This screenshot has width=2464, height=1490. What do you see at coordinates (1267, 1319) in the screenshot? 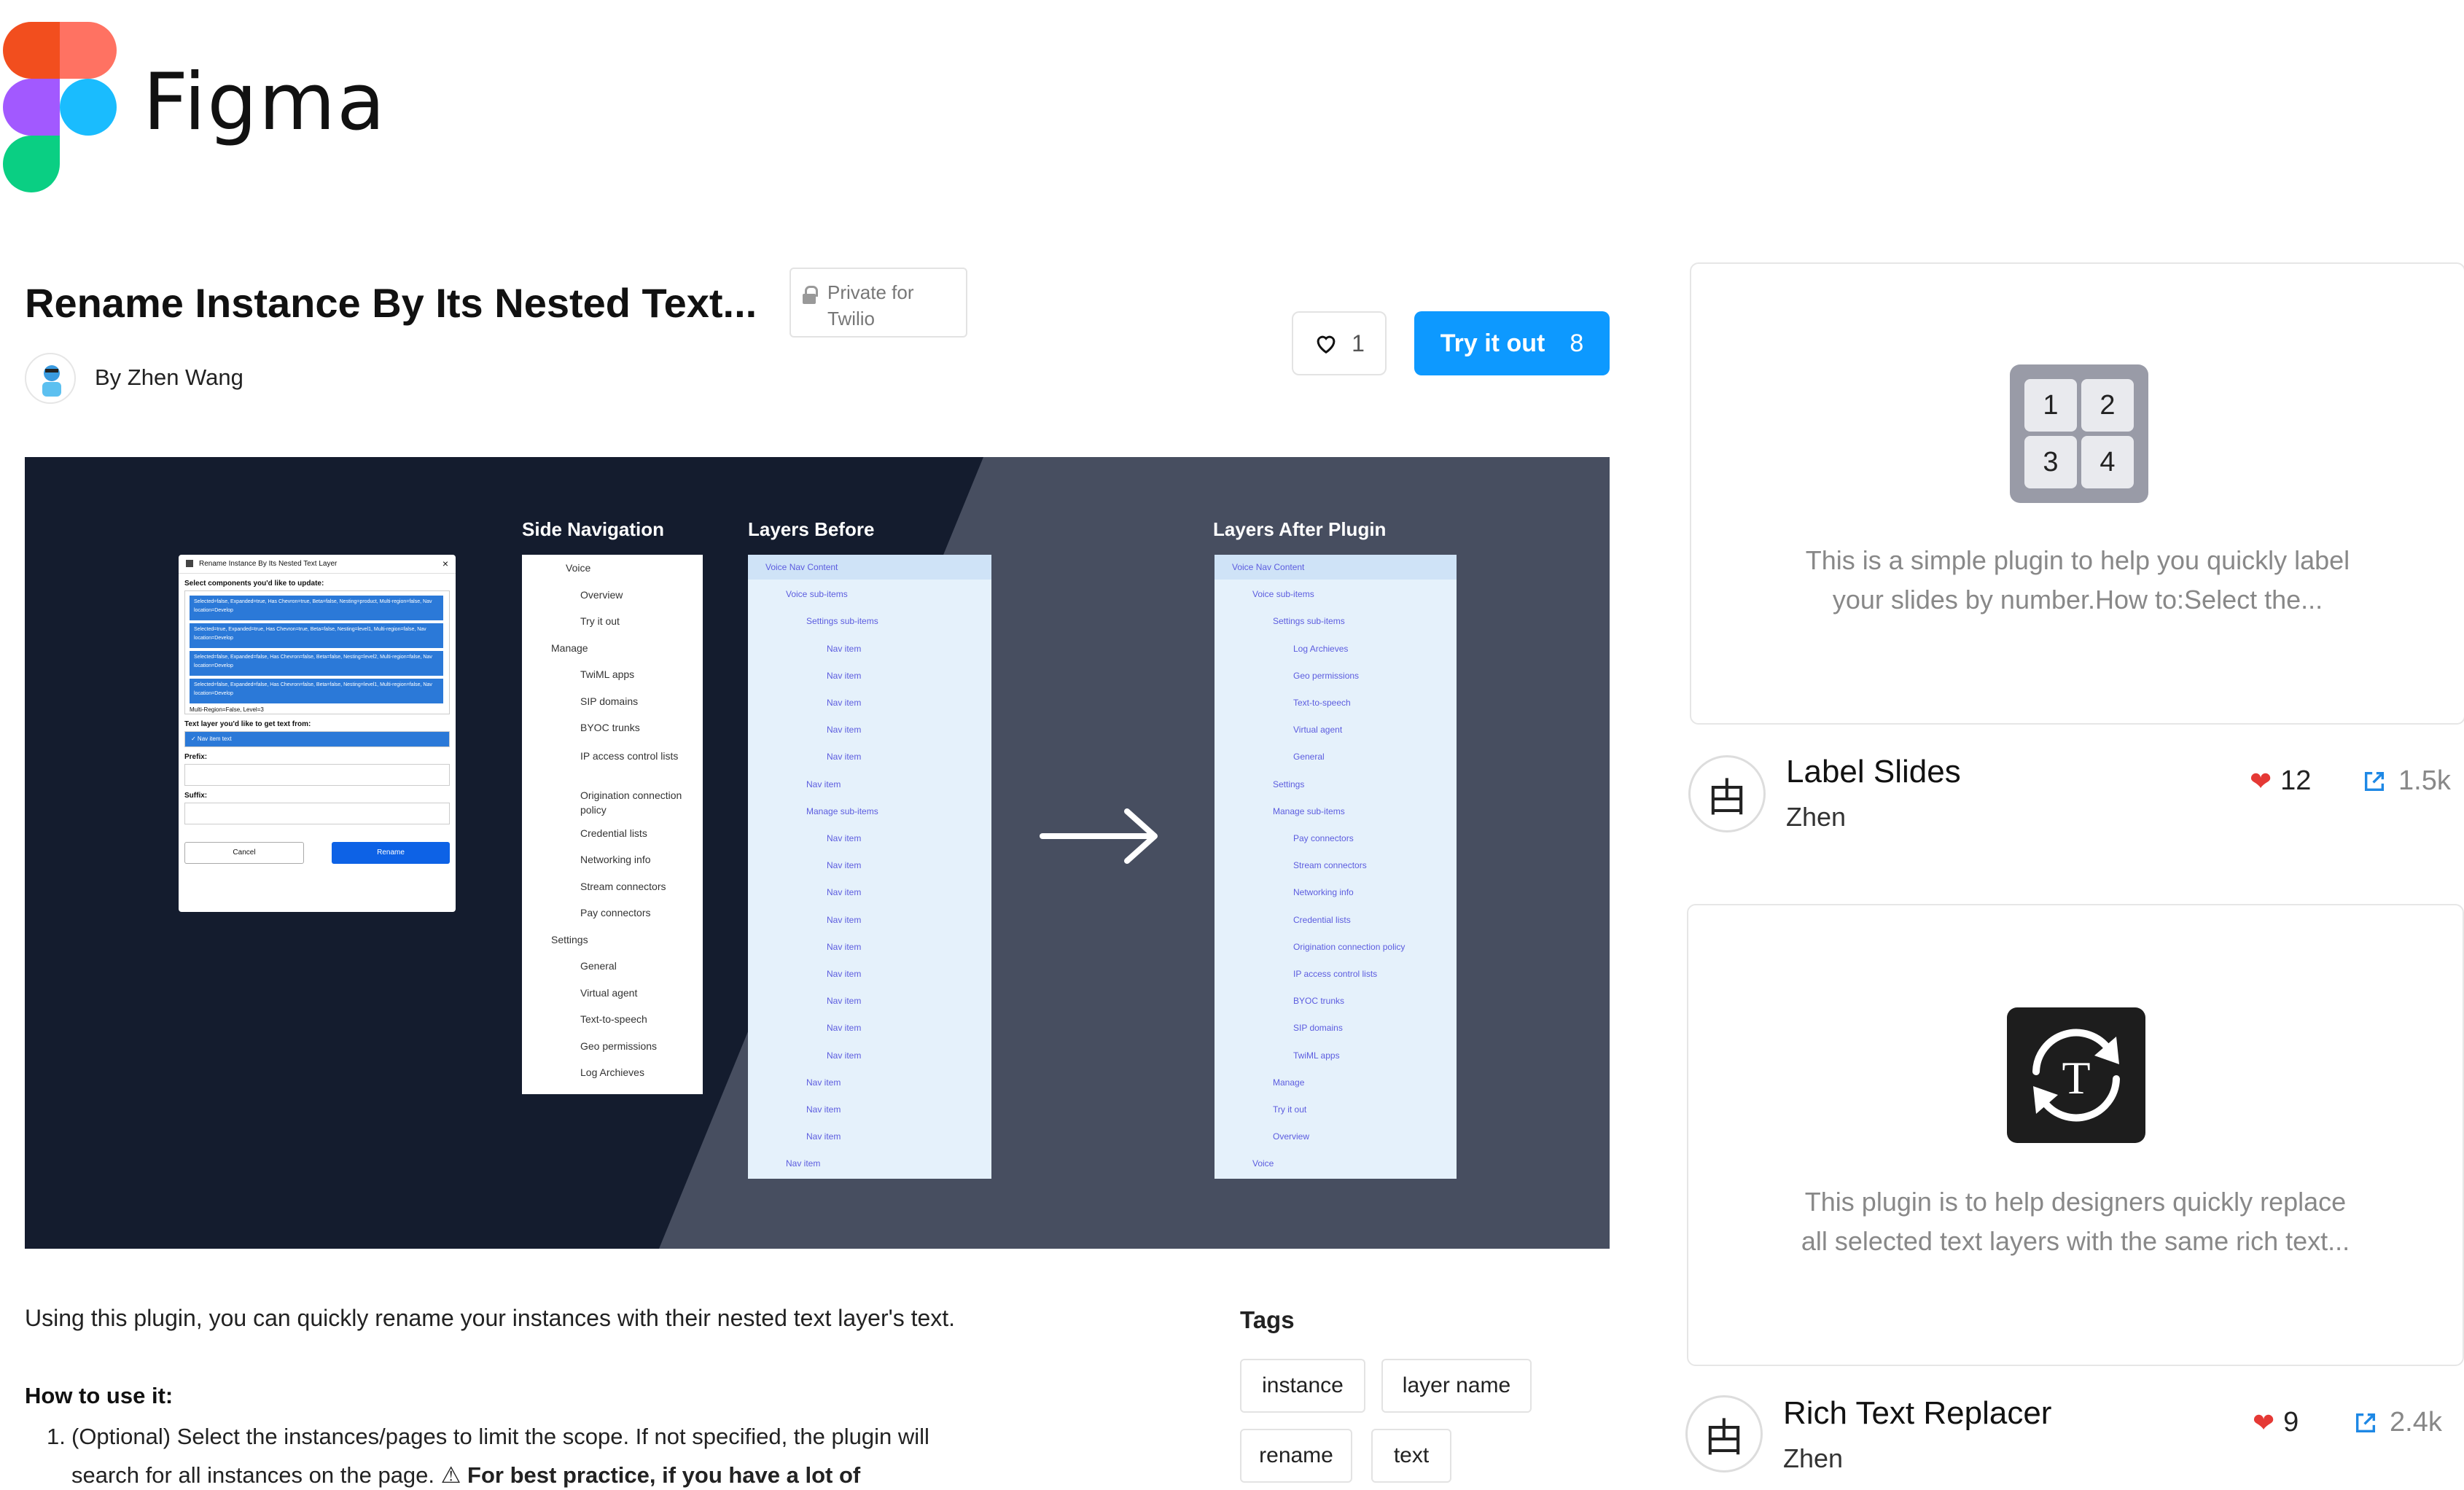
I see `tags-heading: Tags` at bounding box center [1267, 1319].